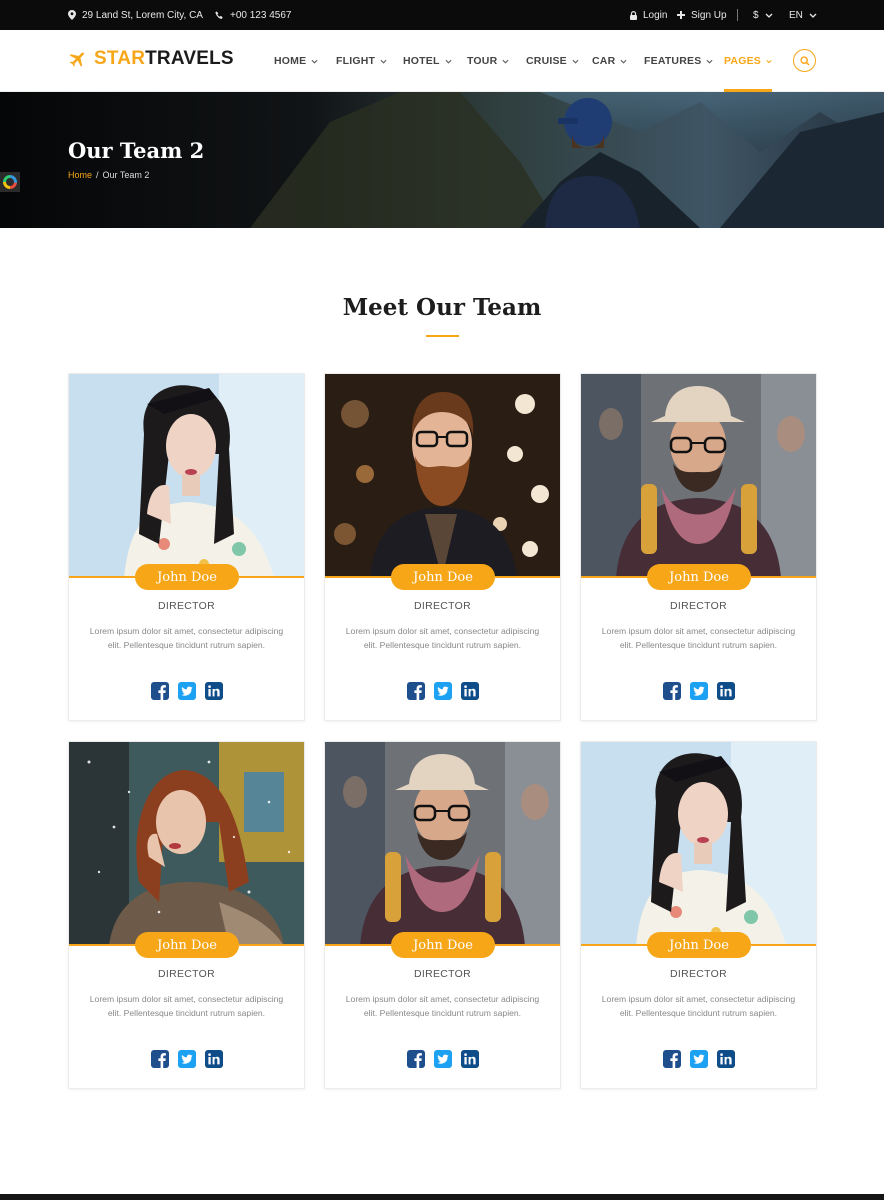 The width and height of the screenshot is (884, 1200). Describe the element at coordinates (546, 61) in the screenshot. I see `nav-cruise-label: CRUISE` at that location.